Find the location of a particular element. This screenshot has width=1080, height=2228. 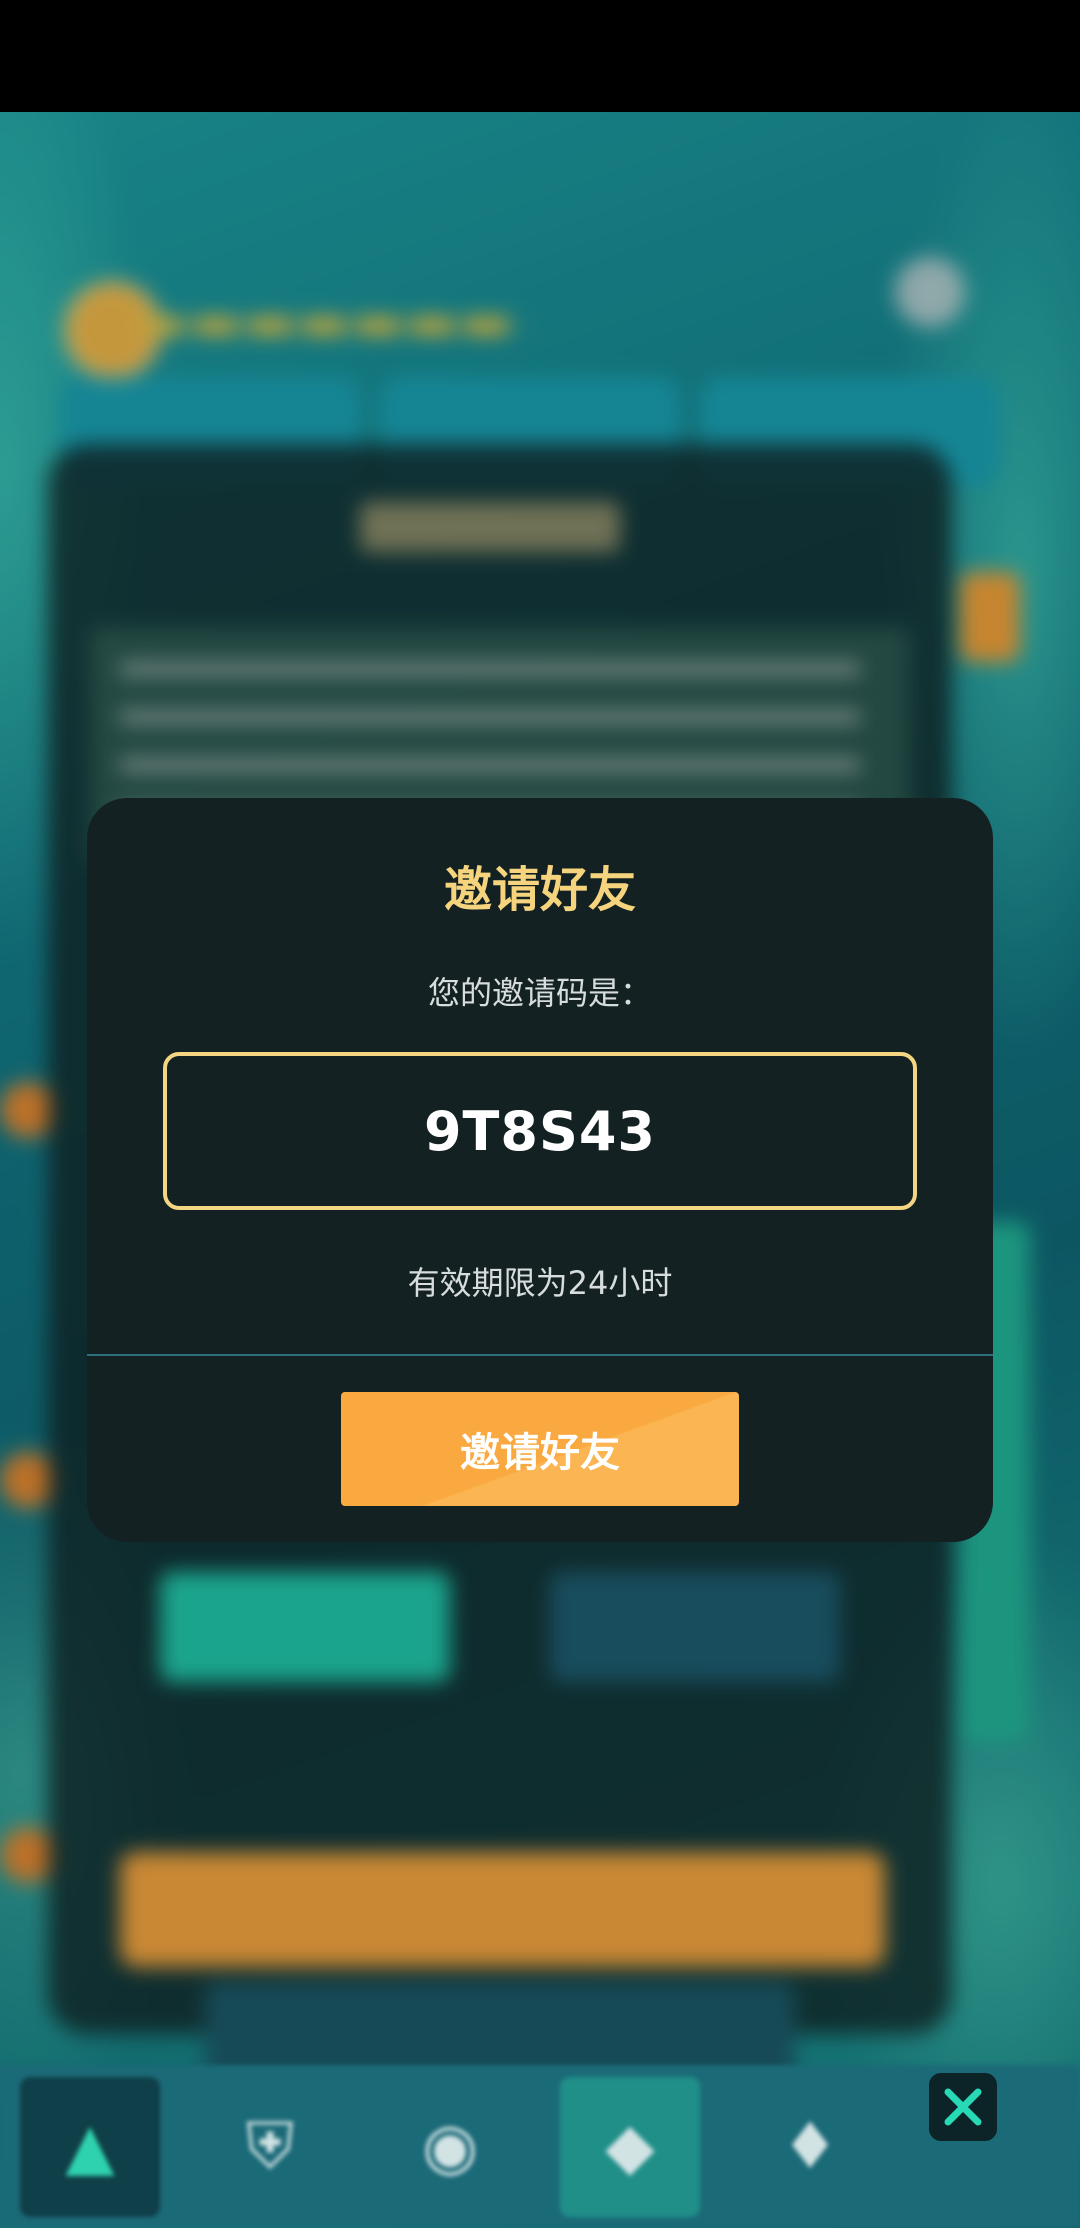

close-button is located at coordinates (963, 2107).